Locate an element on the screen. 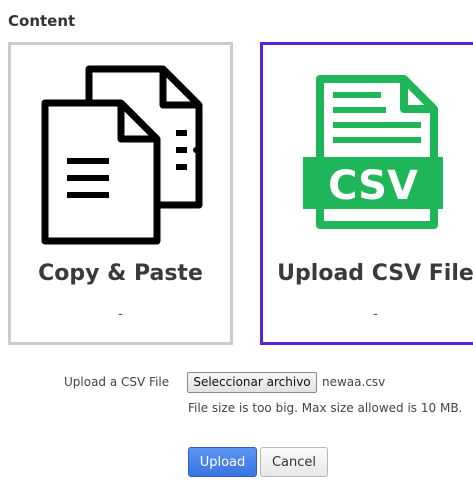  csv-icon-text: CSV is located at coordinates (373, 186).